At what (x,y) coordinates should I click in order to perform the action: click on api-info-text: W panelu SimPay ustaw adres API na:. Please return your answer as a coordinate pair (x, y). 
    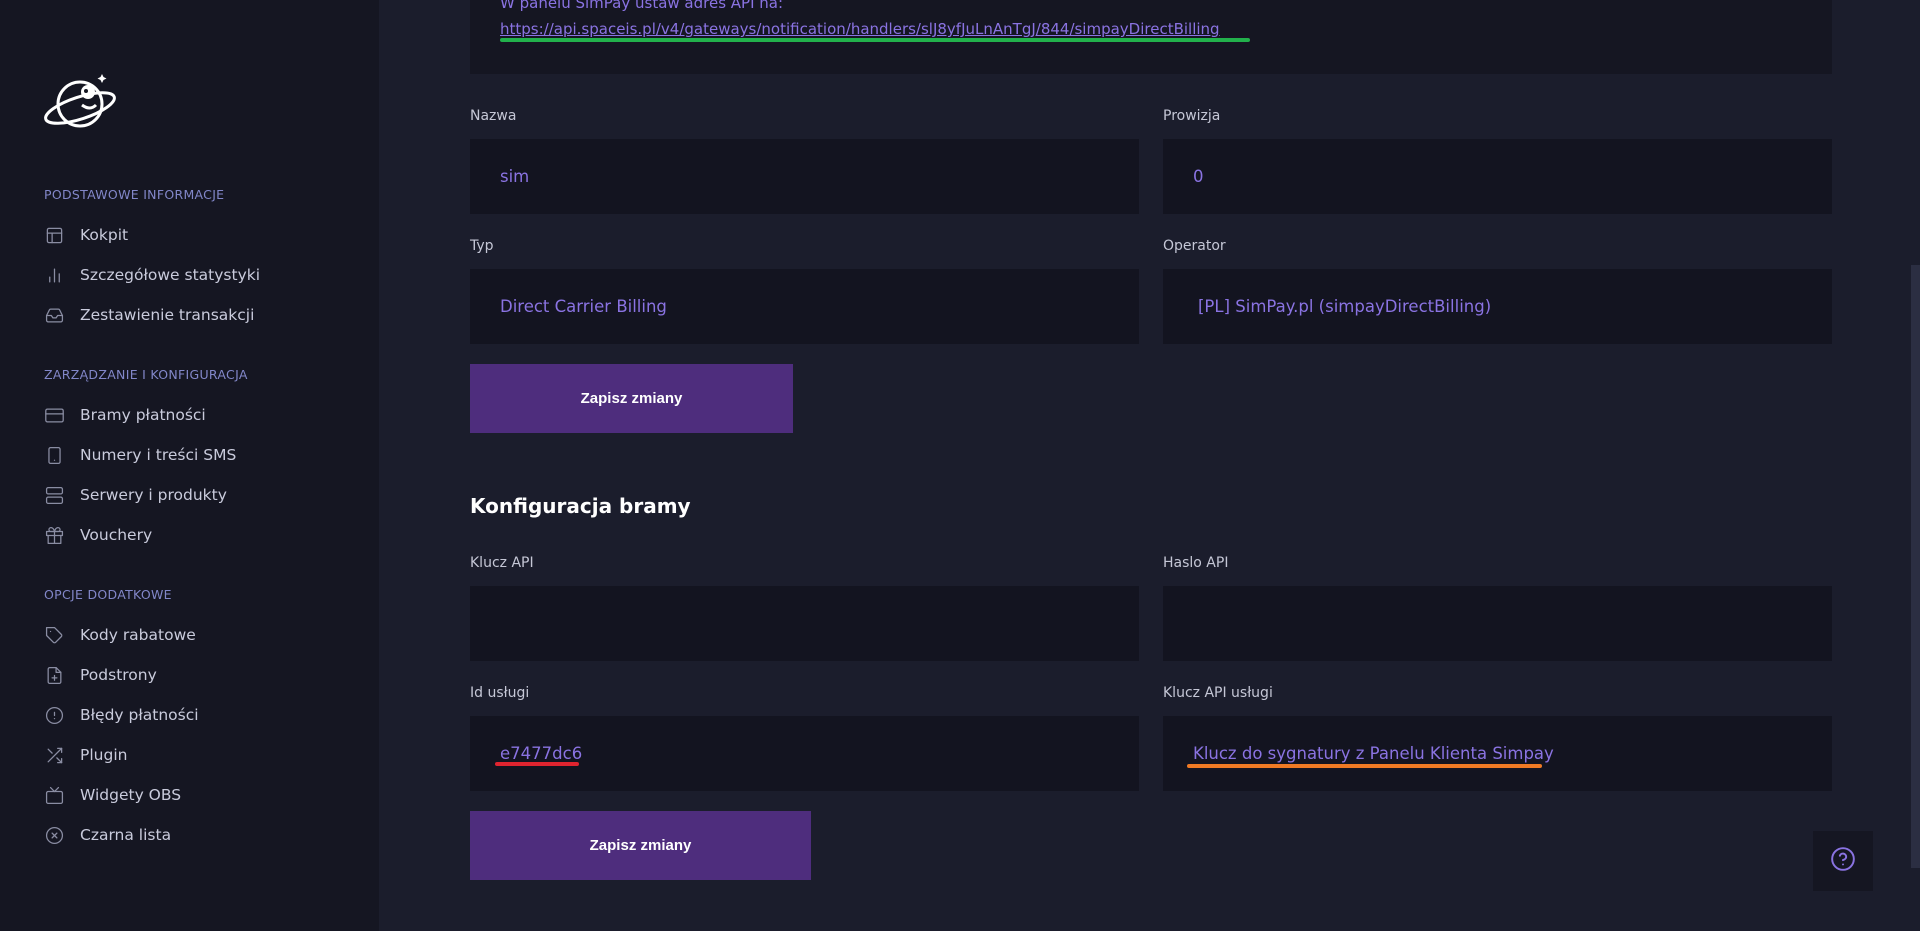
    Looking at the image, I should click on (642, 6).